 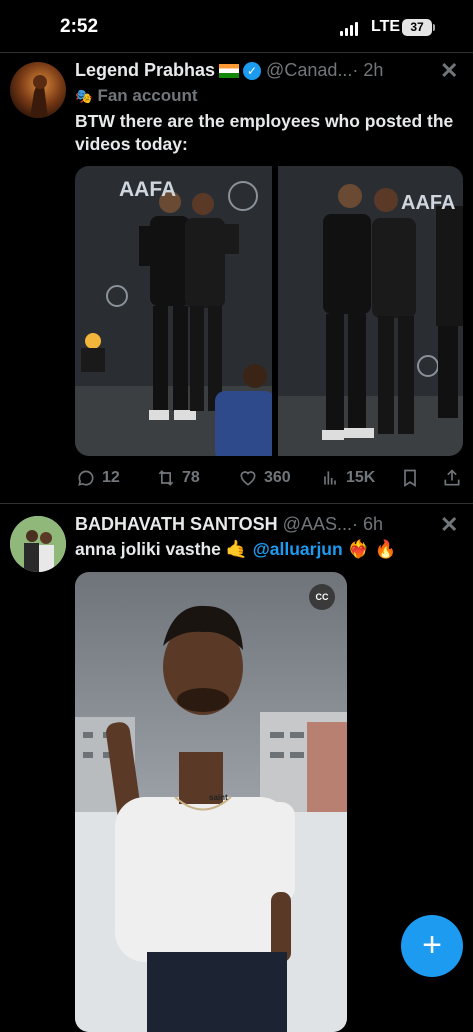 I want to click on share-button, so click(x=452, y=478).